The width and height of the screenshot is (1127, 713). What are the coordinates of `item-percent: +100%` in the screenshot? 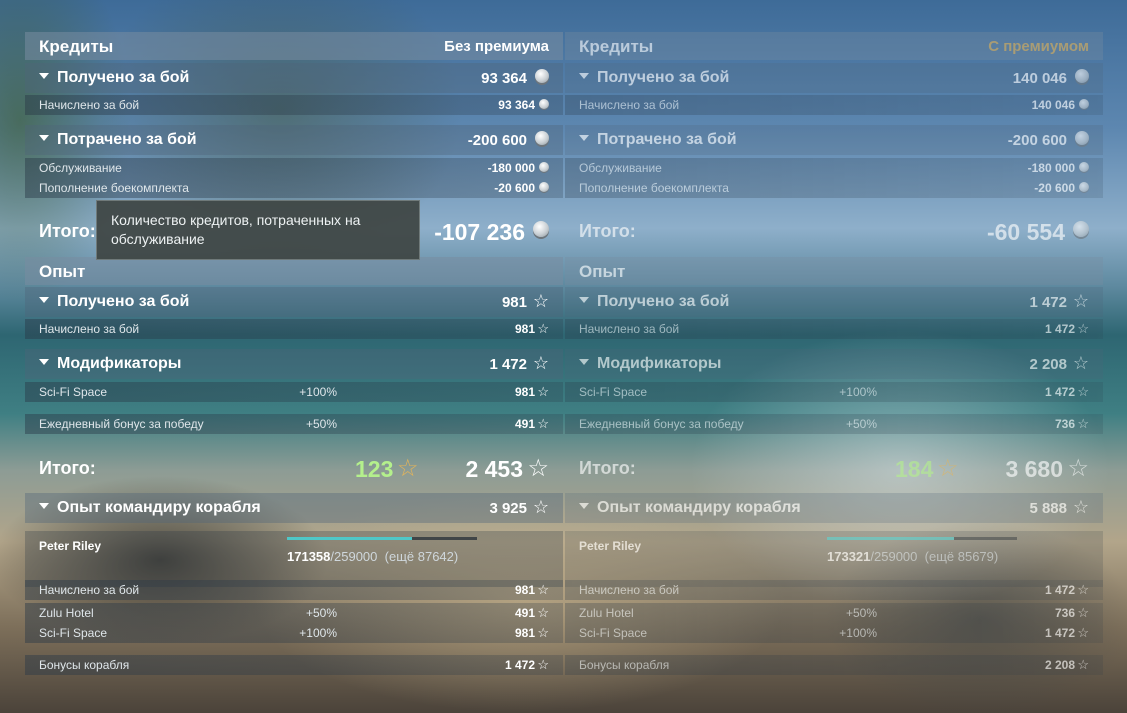 It's located at (858, 633).